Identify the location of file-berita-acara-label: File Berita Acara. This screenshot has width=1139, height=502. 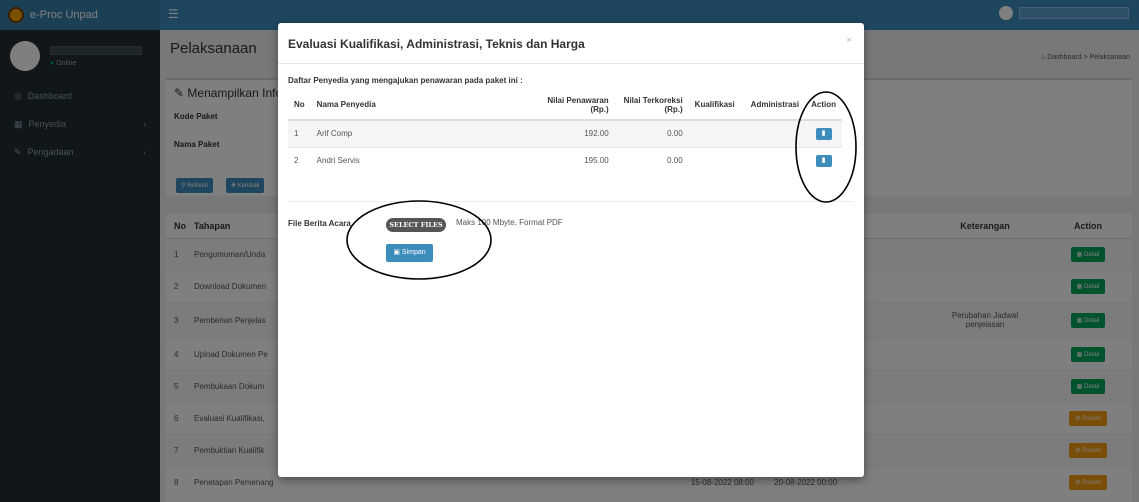
(319, 223).